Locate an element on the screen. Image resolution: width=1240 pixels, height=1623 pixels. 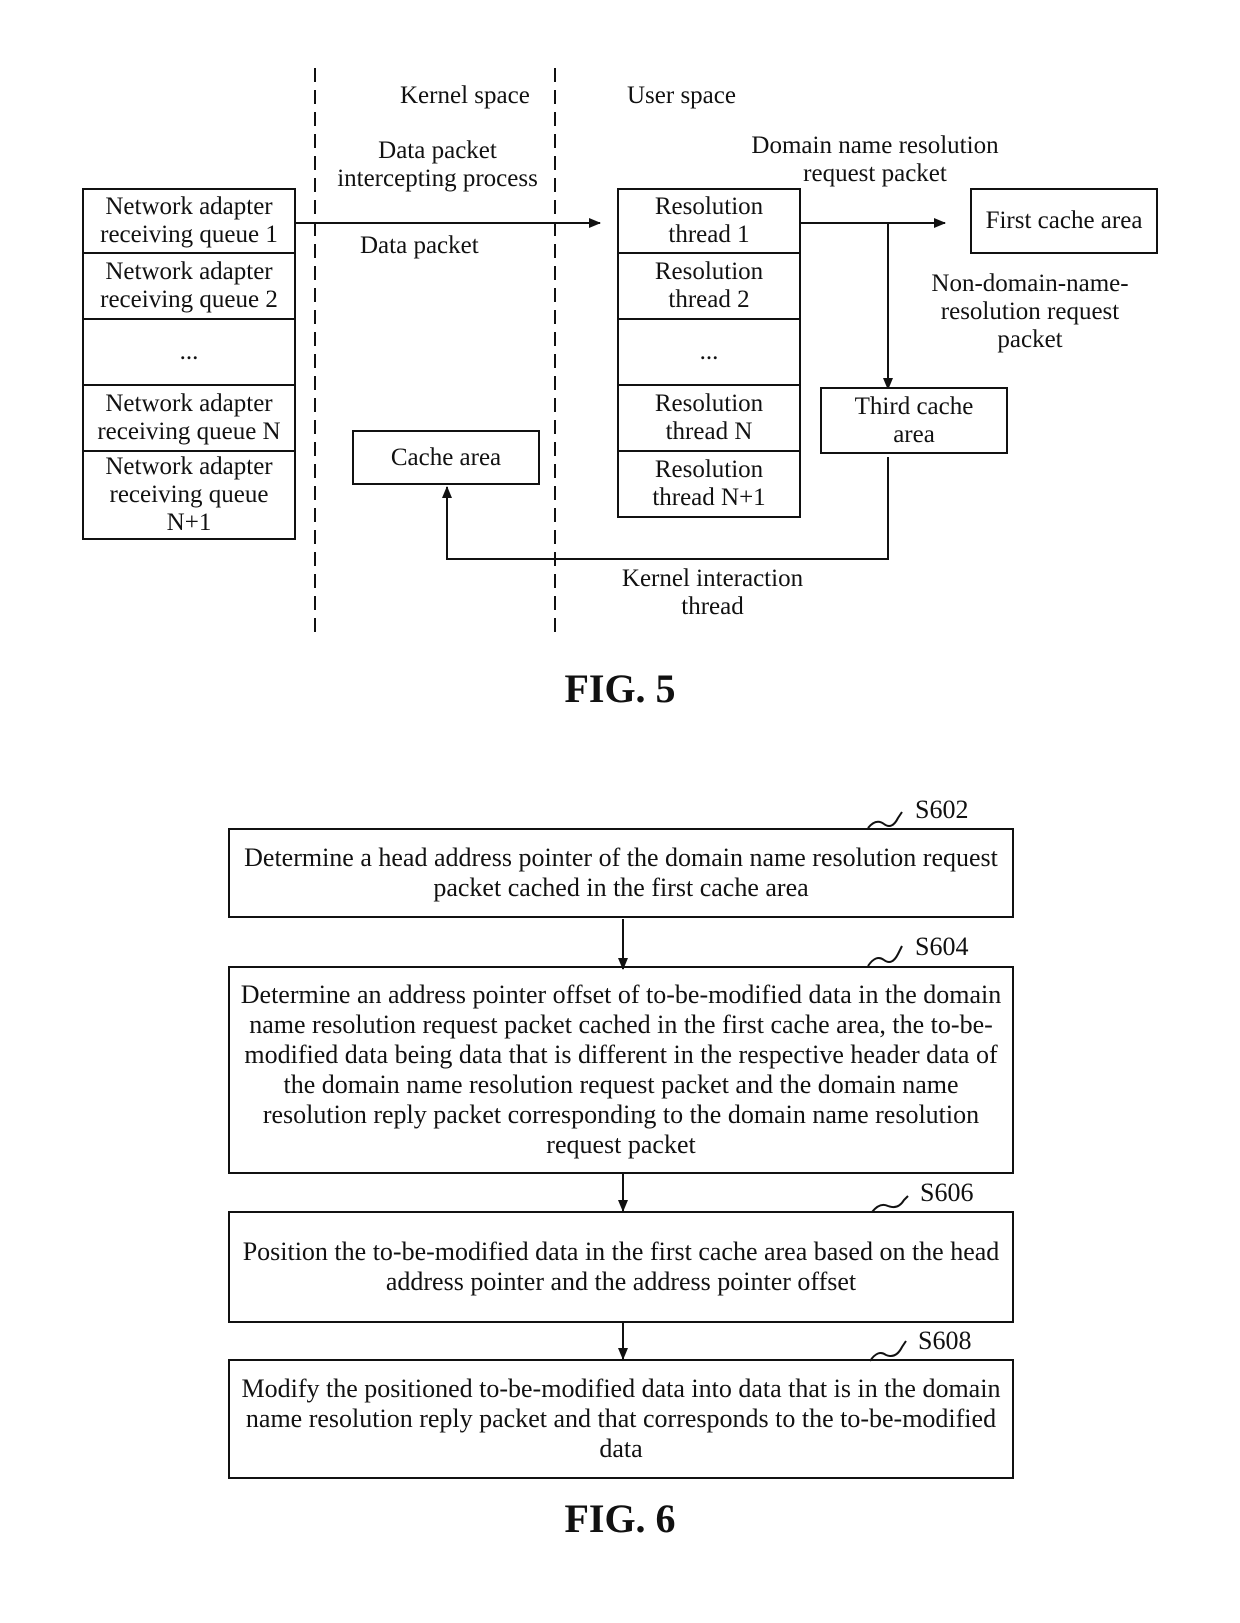
squiggle-s604 is located at coordinates (885, 956).